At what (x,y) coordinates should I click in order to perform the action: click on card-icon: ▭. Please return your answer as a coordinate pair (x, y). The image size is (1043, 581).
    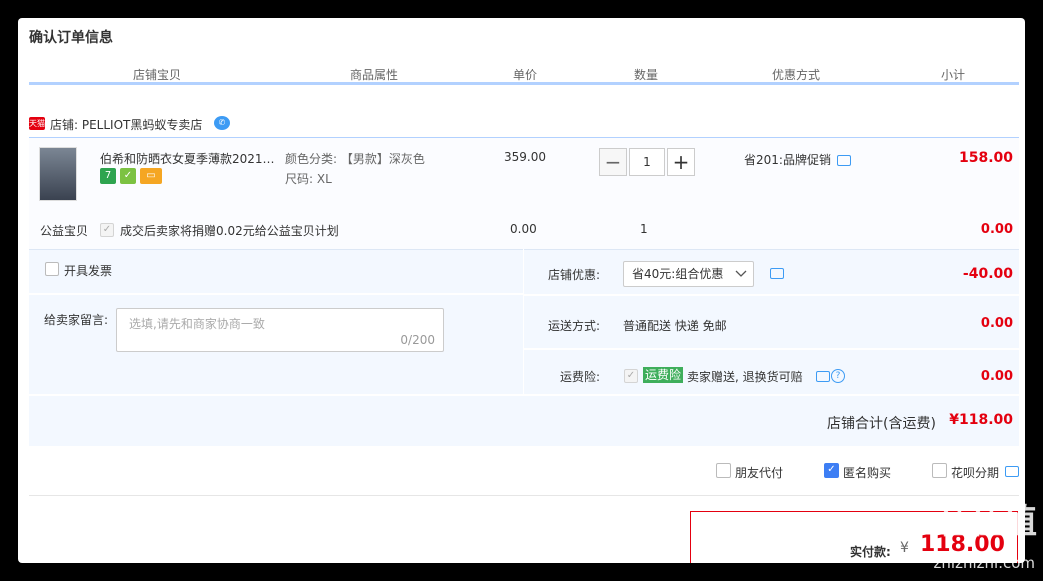
    Looking at the image, I should click on (151, 176).